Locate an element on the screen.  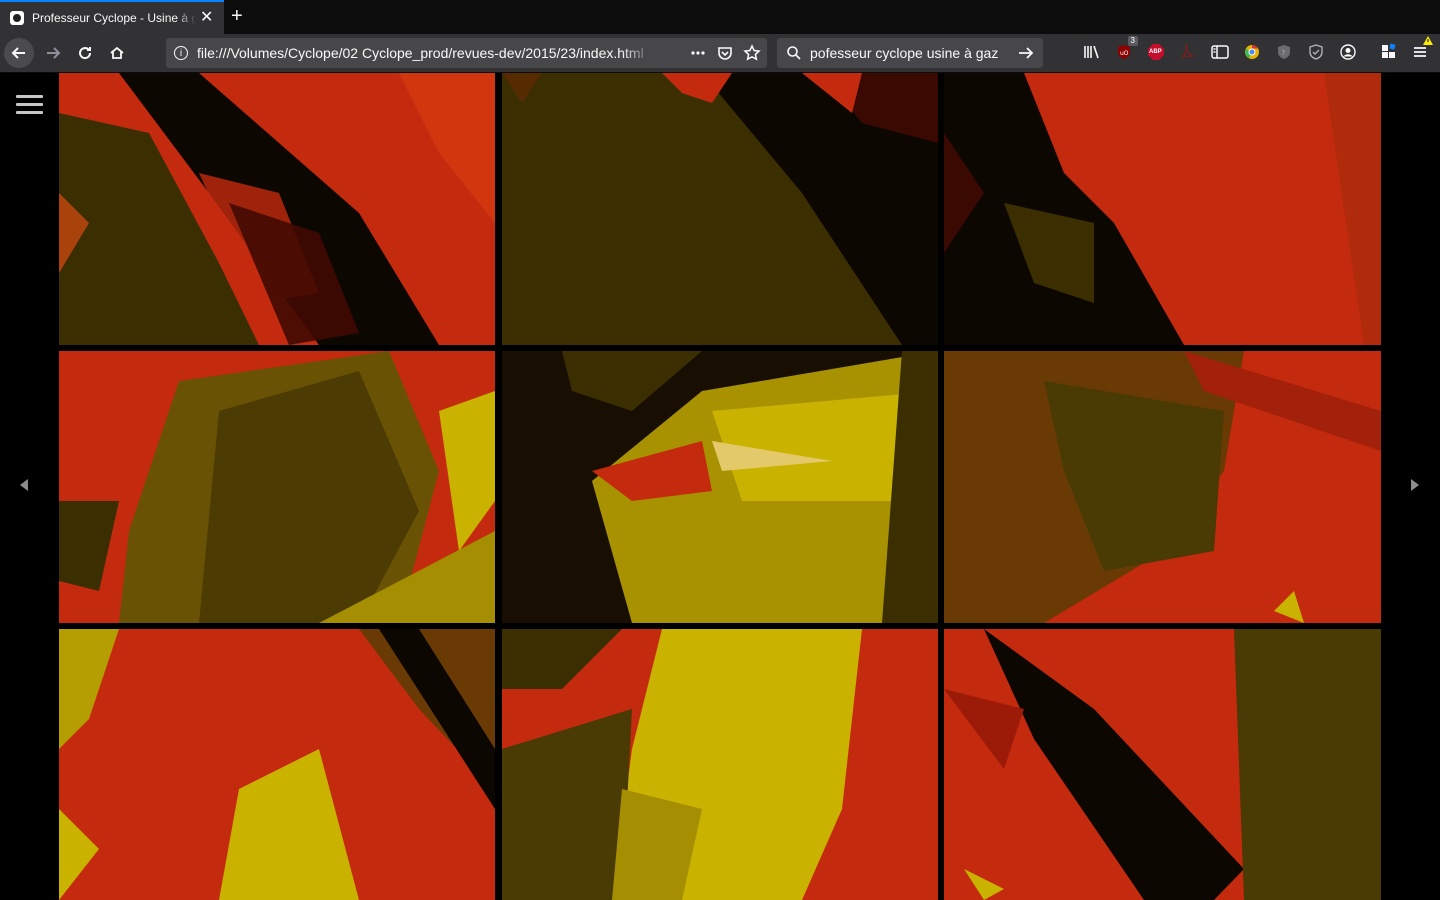
protection-button is located at coordinates (1316, 52).